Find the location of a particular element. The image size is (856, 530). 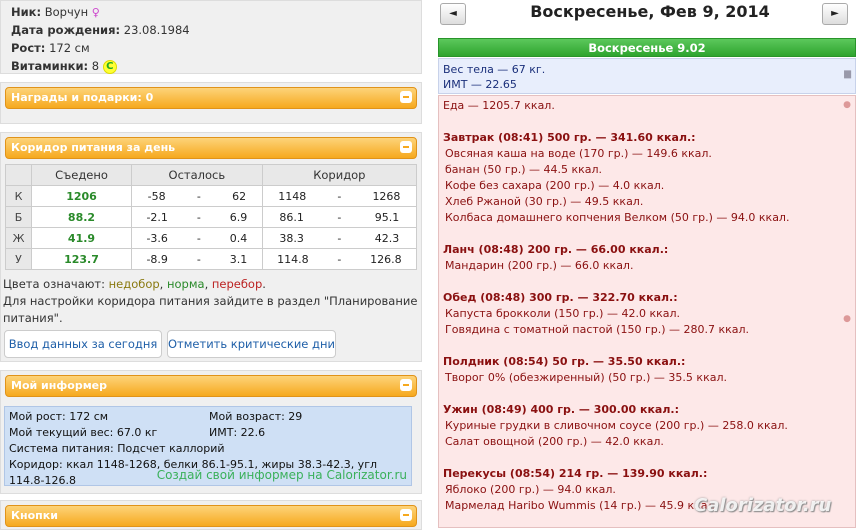

row-label: К is located at coordinates (18, 196).